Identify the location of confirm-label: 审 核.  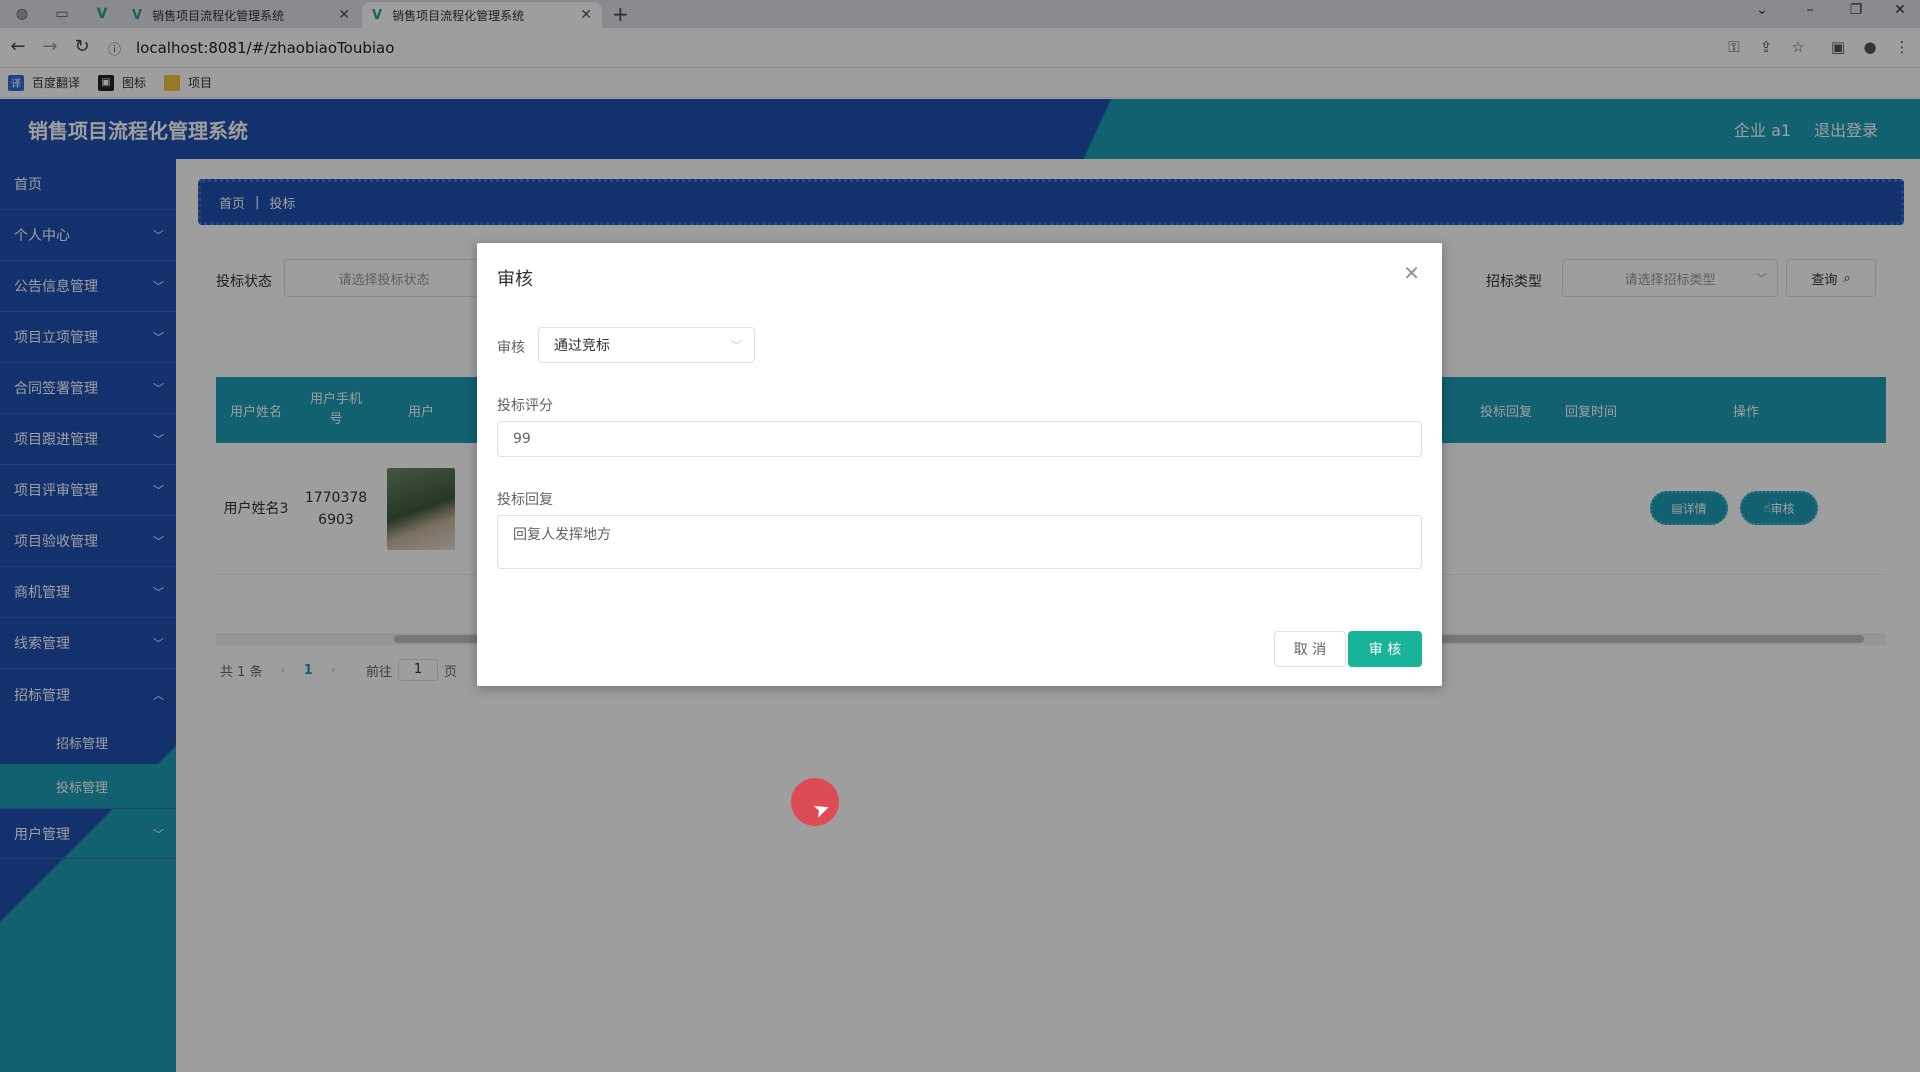
(1385, 650).